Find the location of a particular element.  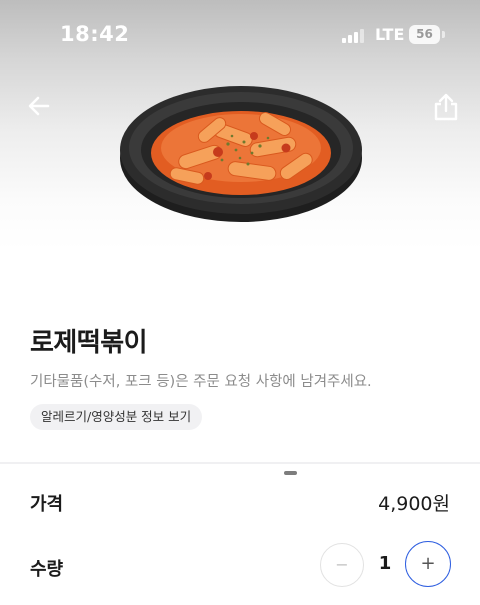

status-time: 18:42 is located at coordinates (95, 34).